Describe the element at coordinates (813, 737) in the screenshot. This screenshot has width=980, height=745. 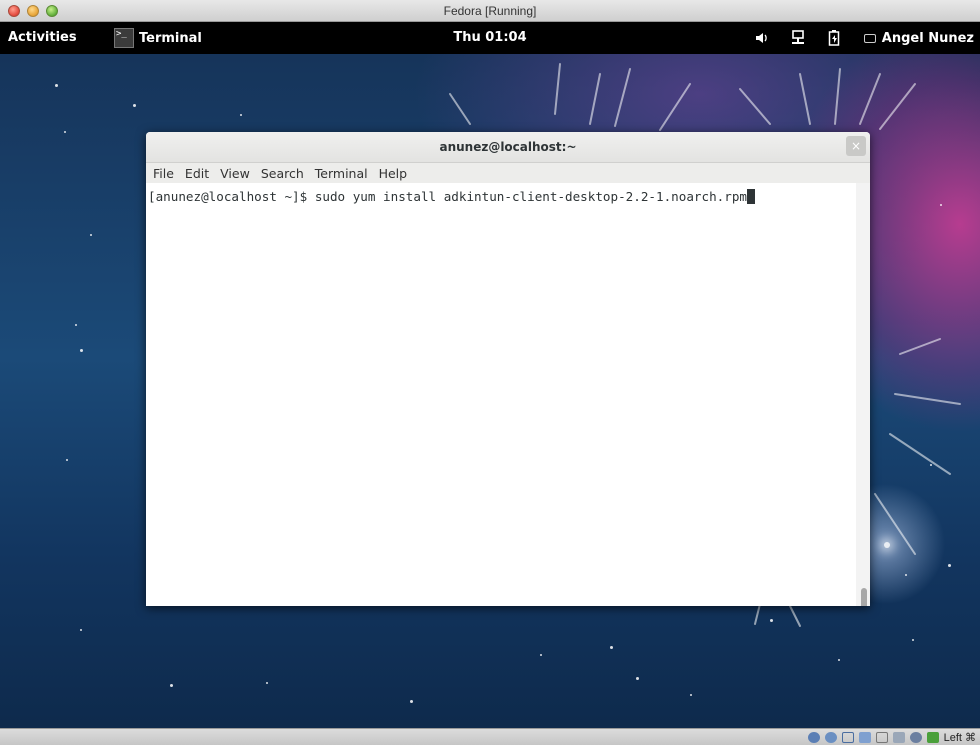
I see `hard-disk-icon` at that location.